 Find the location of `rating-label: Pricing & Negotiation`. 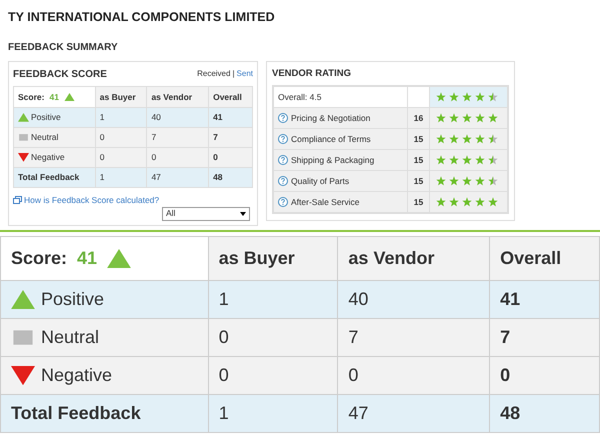

rating-label: Pricing & Negotiation is located at coordinates (330, 118).